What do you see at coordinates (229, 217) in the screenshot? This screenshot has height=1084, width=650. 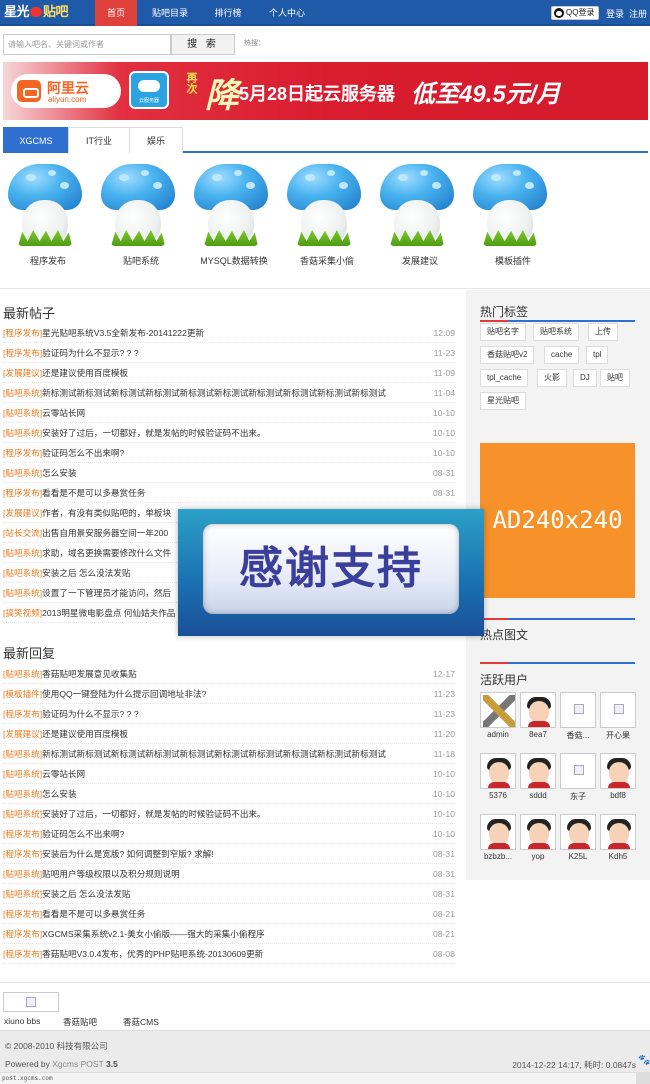 I see `forum-item: MYSQL数据转换` at bounding box center [229, 217].